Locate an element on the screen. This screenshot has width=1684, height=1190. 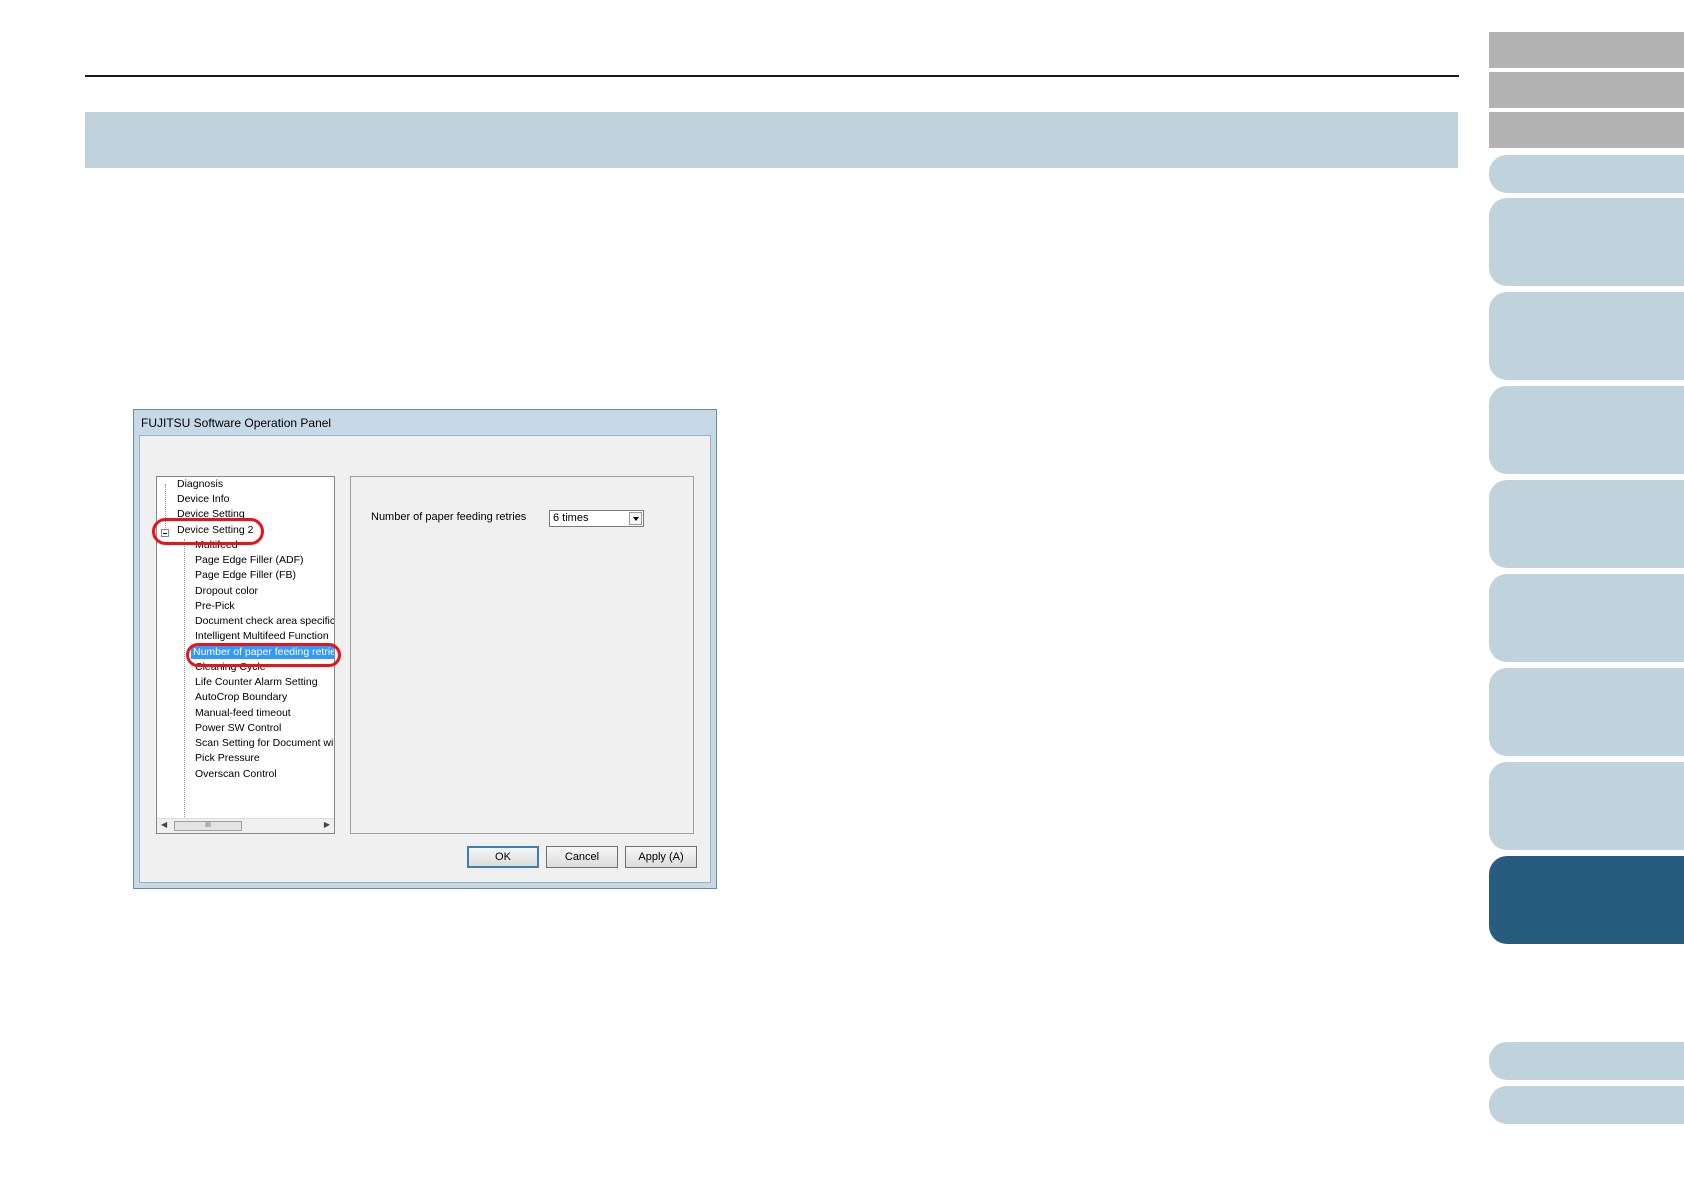
tree-horizontal-scrollbar: ◀ III ▶ is located at coordinates (245, 825).